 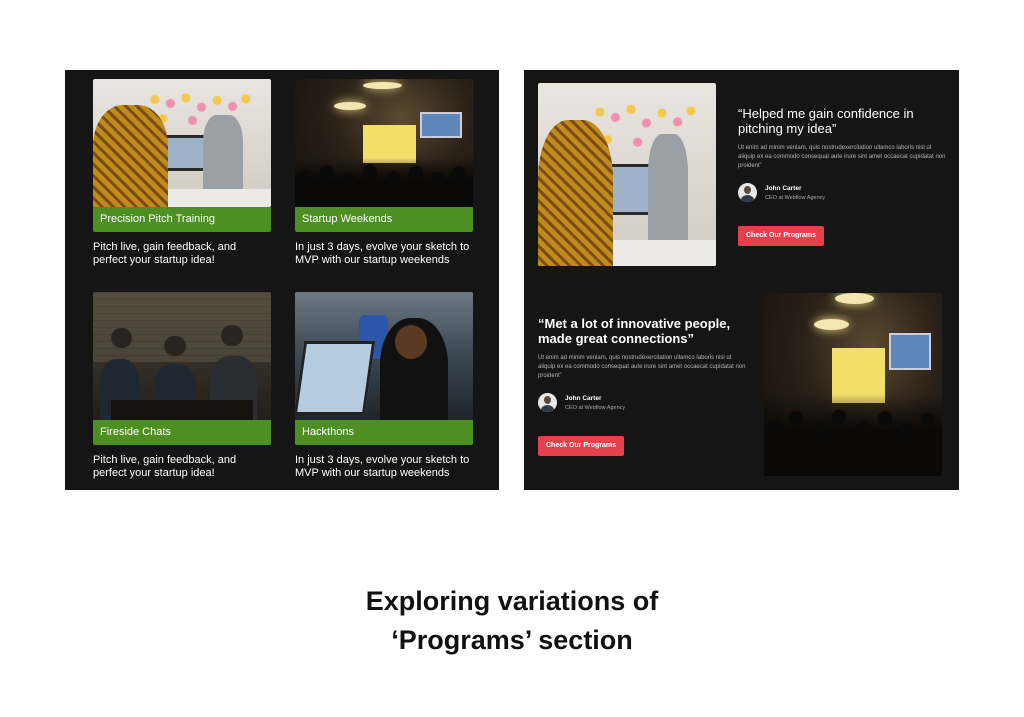 What do you see at coordinates (182, 356) in the screenshot?
I see `fireside-chats-photo` at bounding box center [182, 356].